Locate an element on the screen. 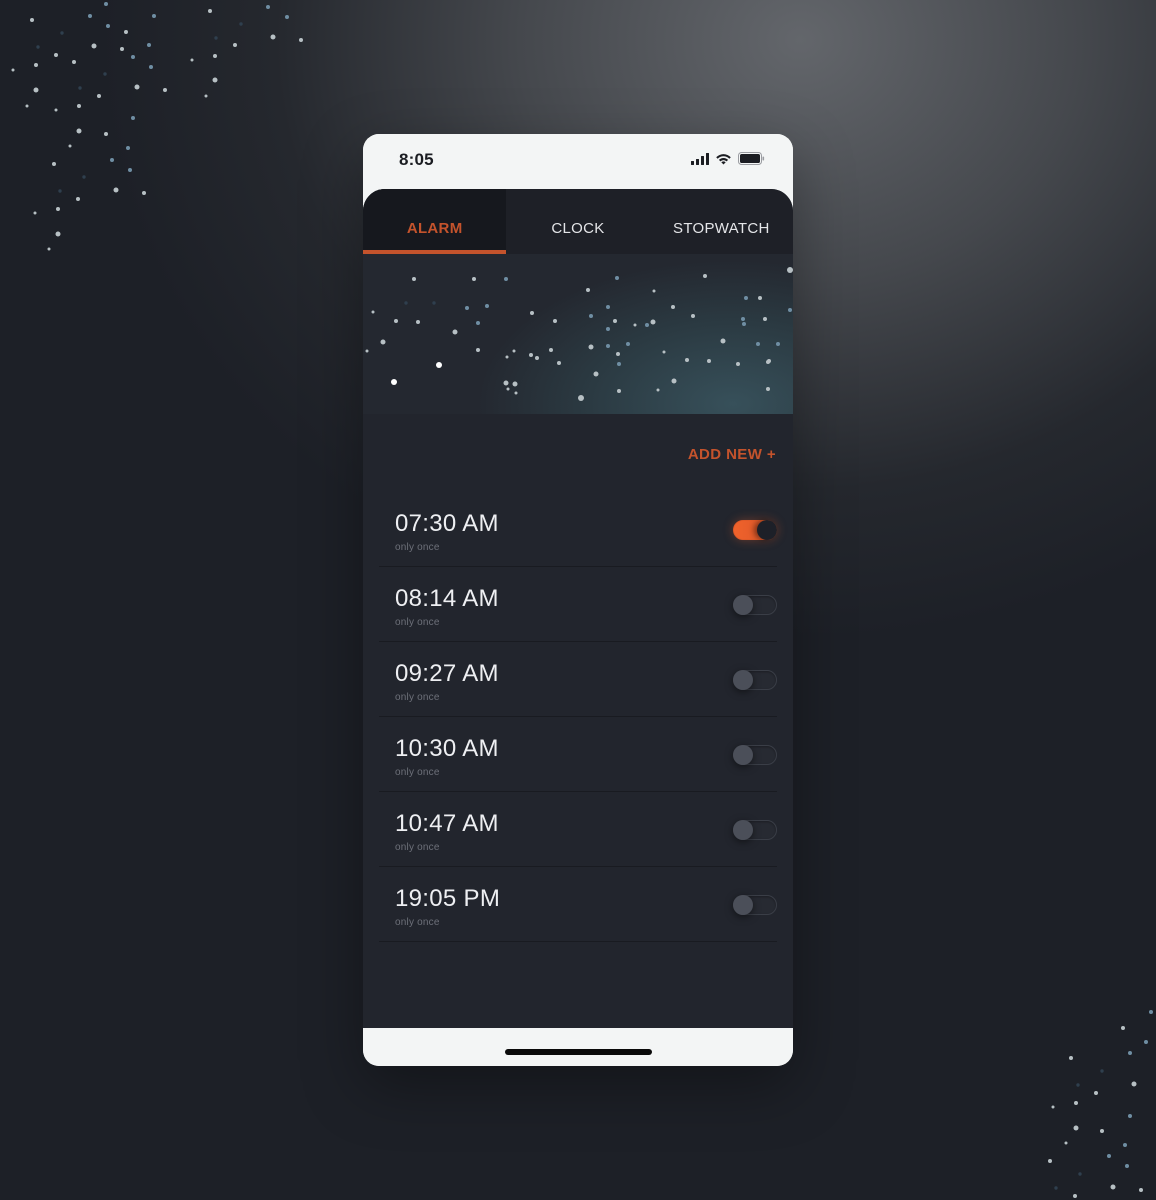 The width and height of the screenshot is (1156, 1200). alarm-time: 07:30 AM is located at coordinates (447, 523).